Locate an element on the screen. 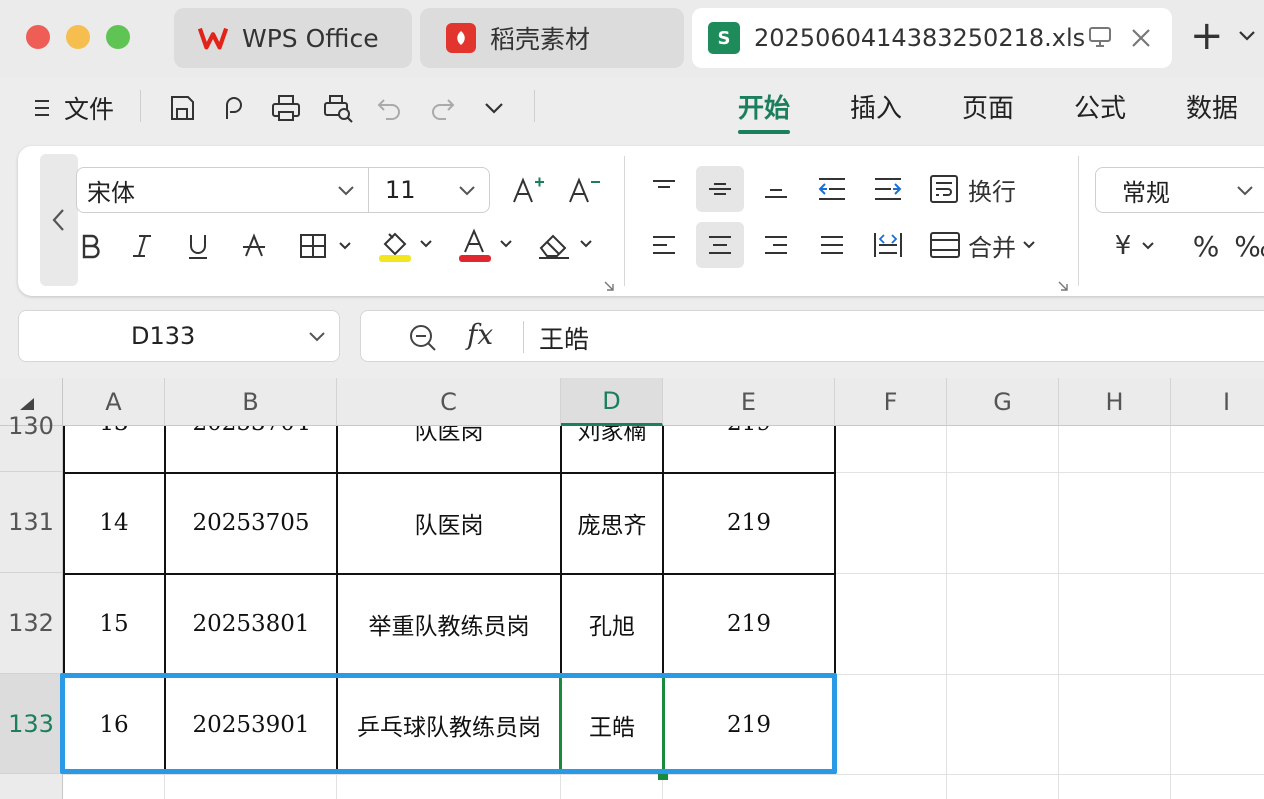 This screenshot has height=799, width=1264. merge-cells-icon is located at coordinates (945, 245).